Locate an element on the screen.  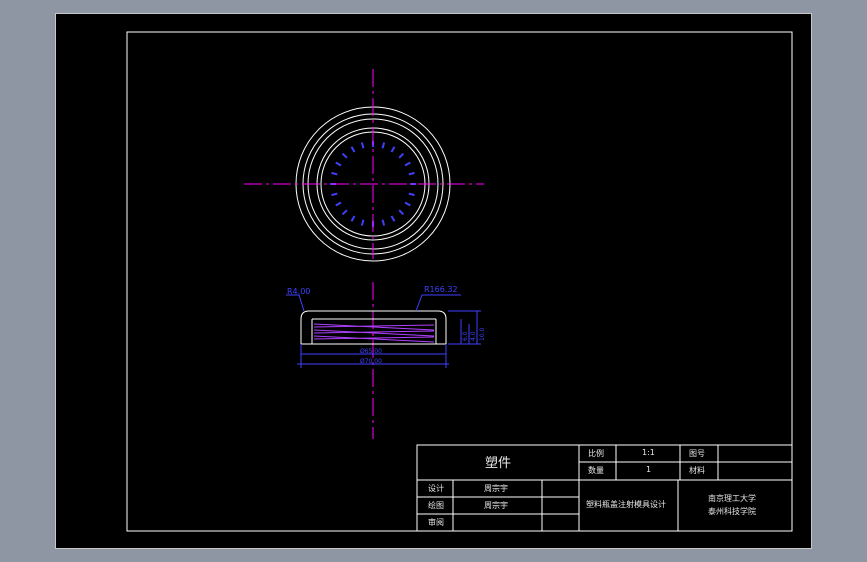
top-view is located at coordinates (364, 165).